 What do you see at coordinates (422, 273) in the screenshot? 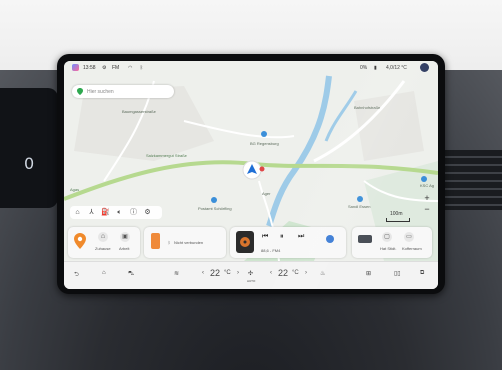
I see `windows-icon: ⧉` at bounding box center [422, 273].